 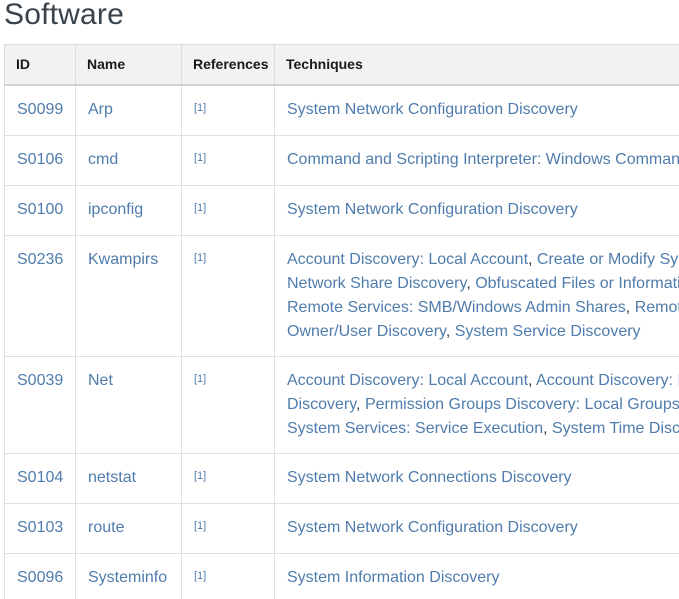 What do you see at coordinates (366, 331) in the screenshot?
I see `technique-link: Owner/User Discovery` at bounding box center [366, 331].